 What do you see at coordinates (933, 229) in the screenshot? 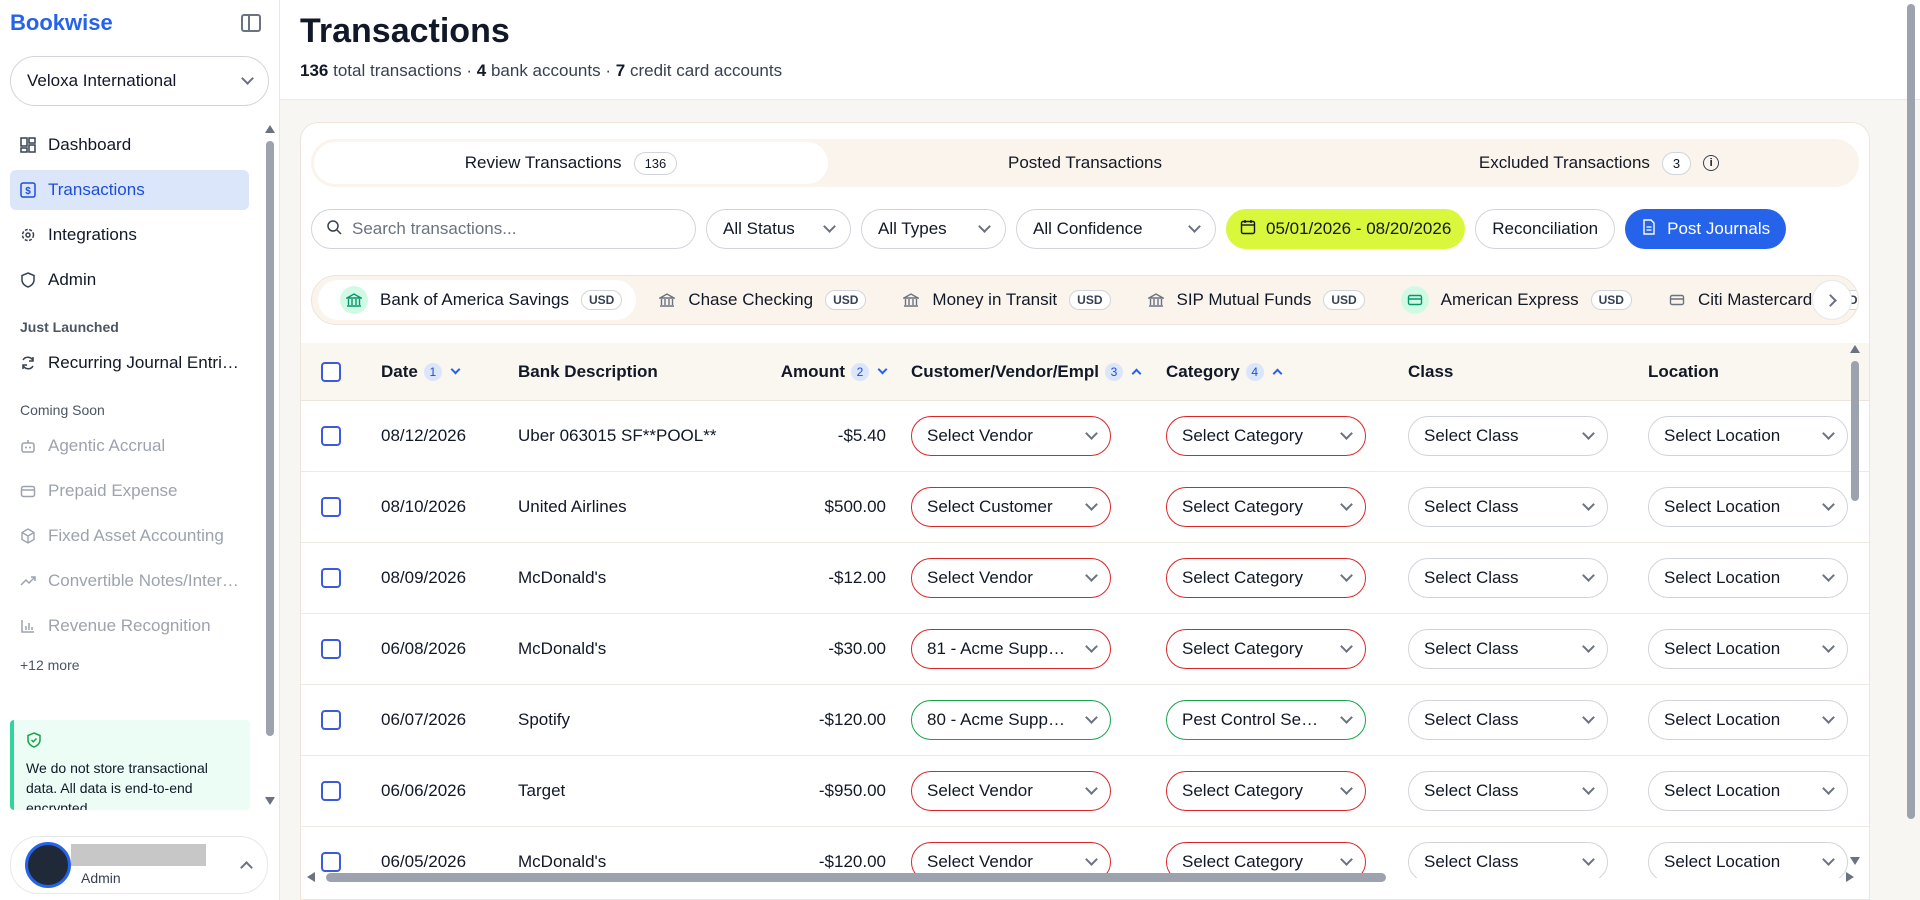
I see `type-filter: All Types` at bounding box center [933, 229].